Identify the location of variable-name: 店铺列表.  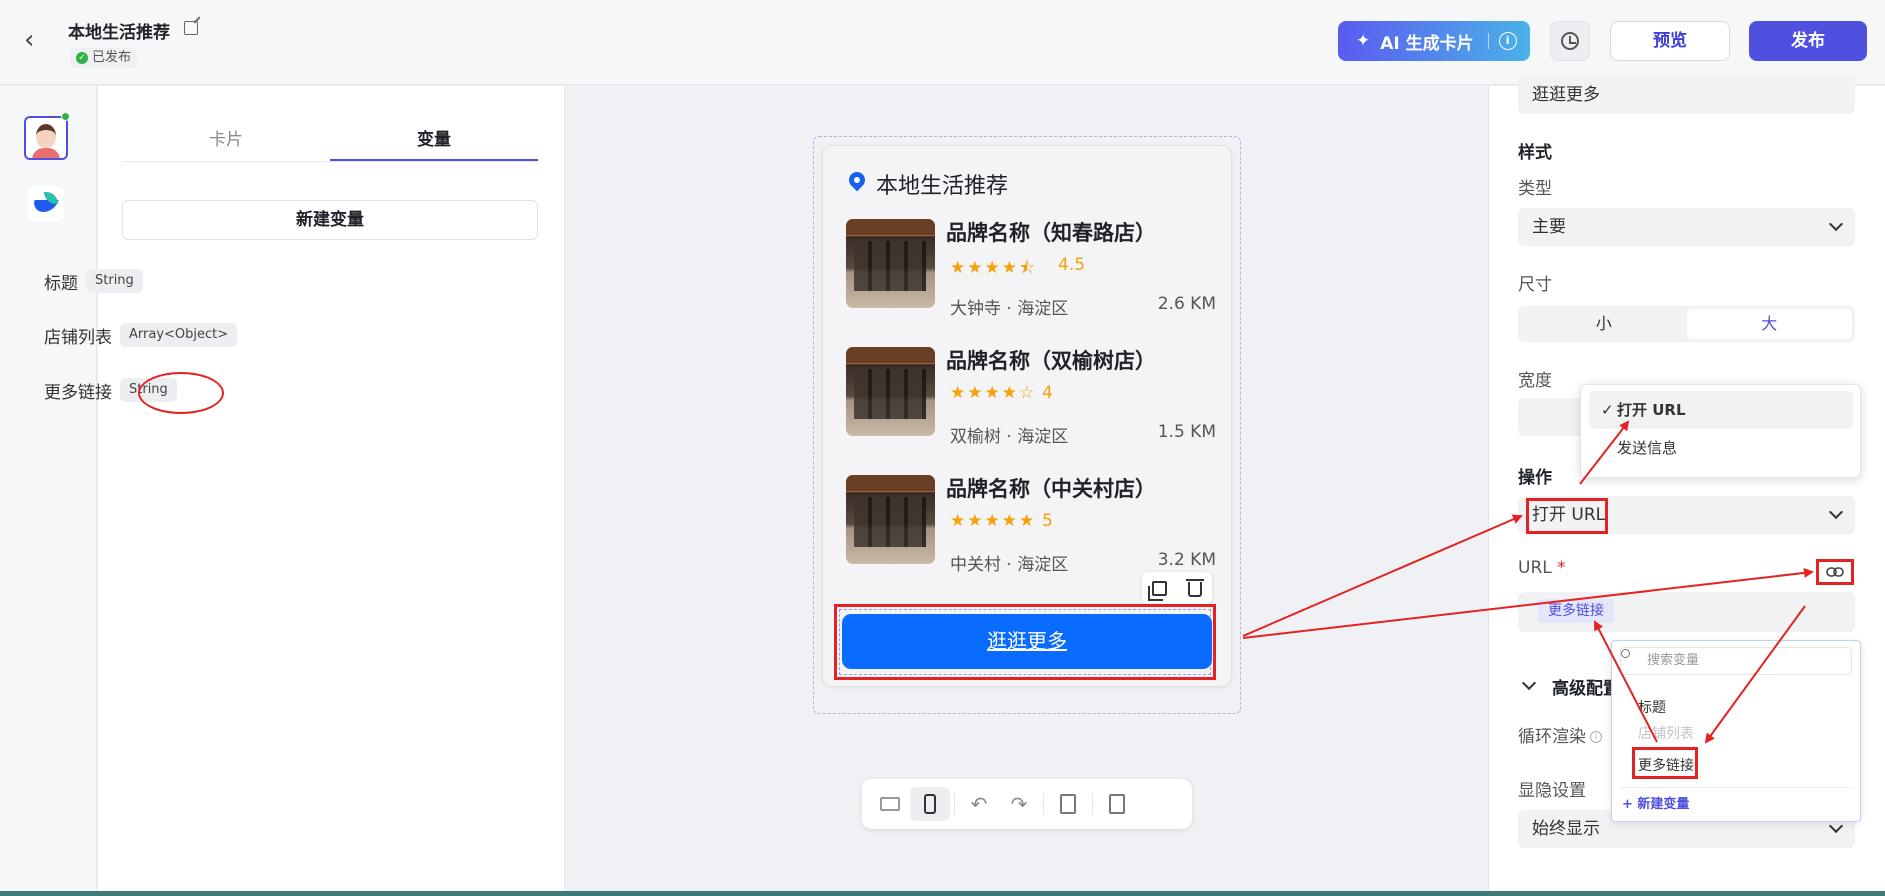
(78, 337).